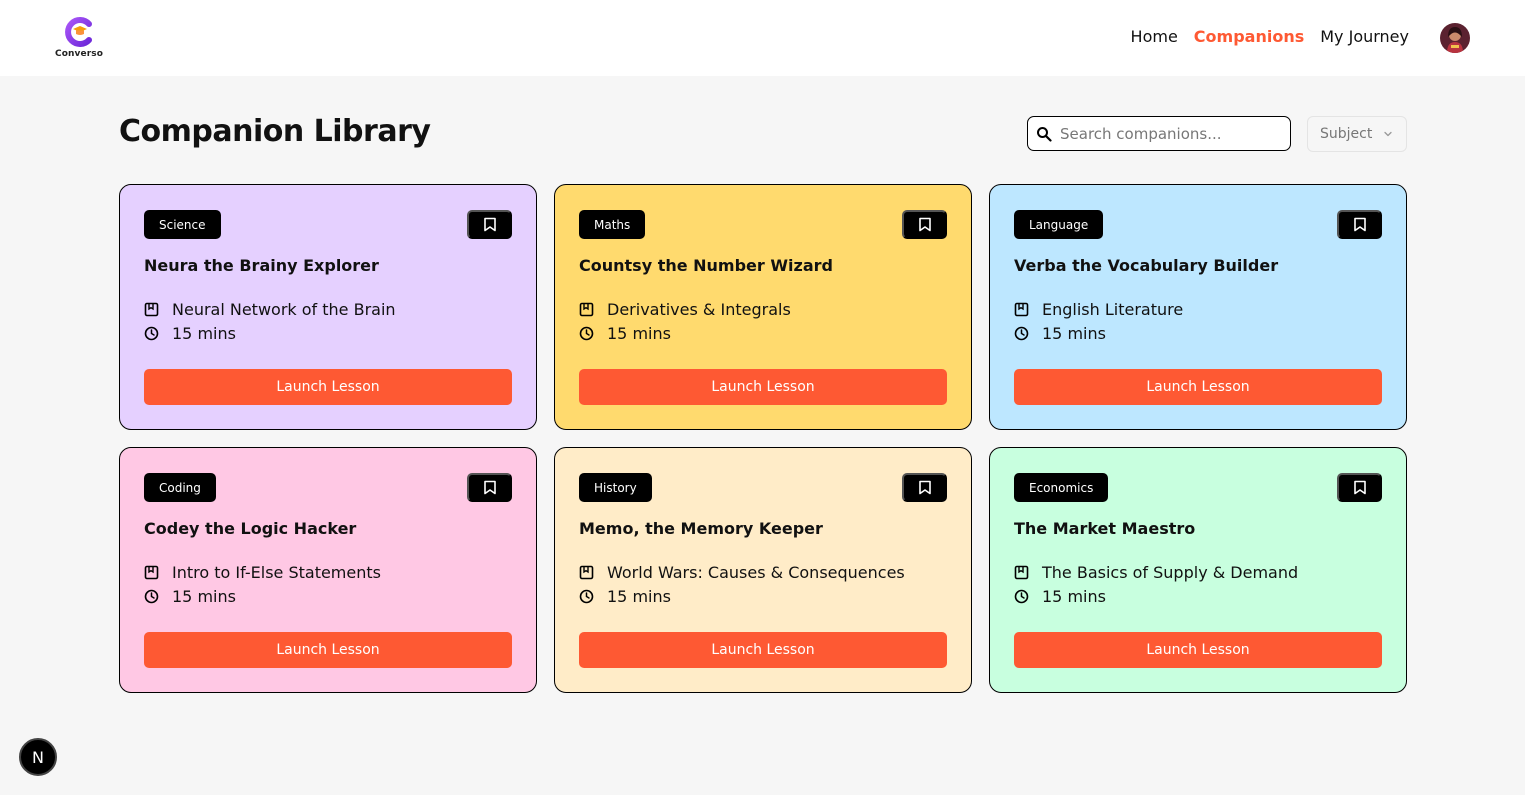  I want to click on converso-logo-icon, so click(78, 32).